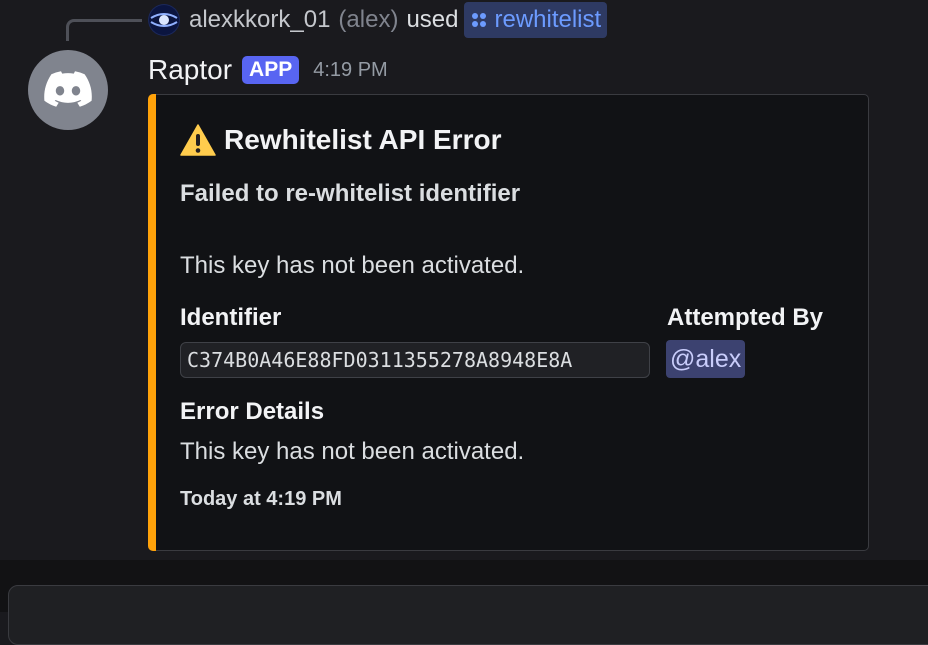 The image size is (928, 645). Describe the element at coordinates (271, 70) in the screenshot. I see `app-badge: APP` at that location.